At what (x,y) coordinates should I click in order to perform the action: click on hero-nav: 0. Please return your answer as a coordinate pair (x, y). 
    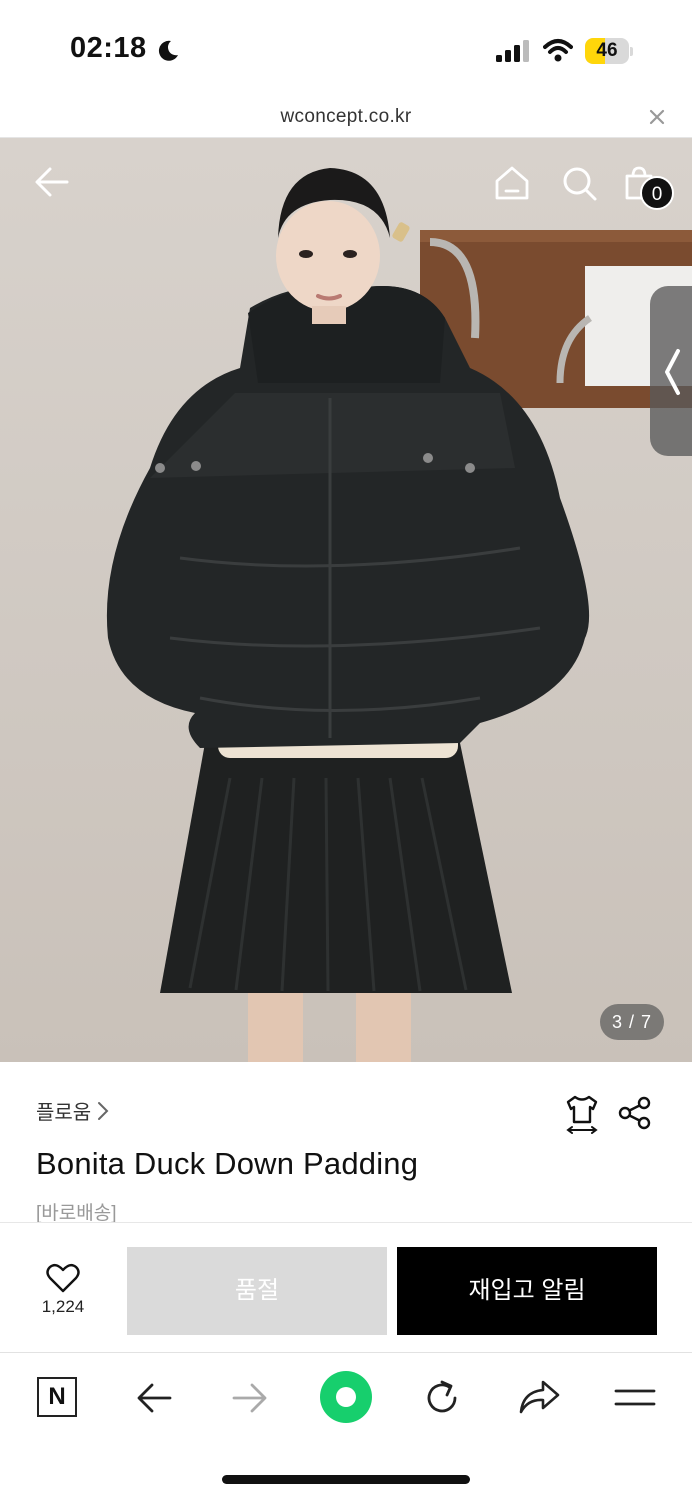
    Looking at the image, I should click on (346, 184).